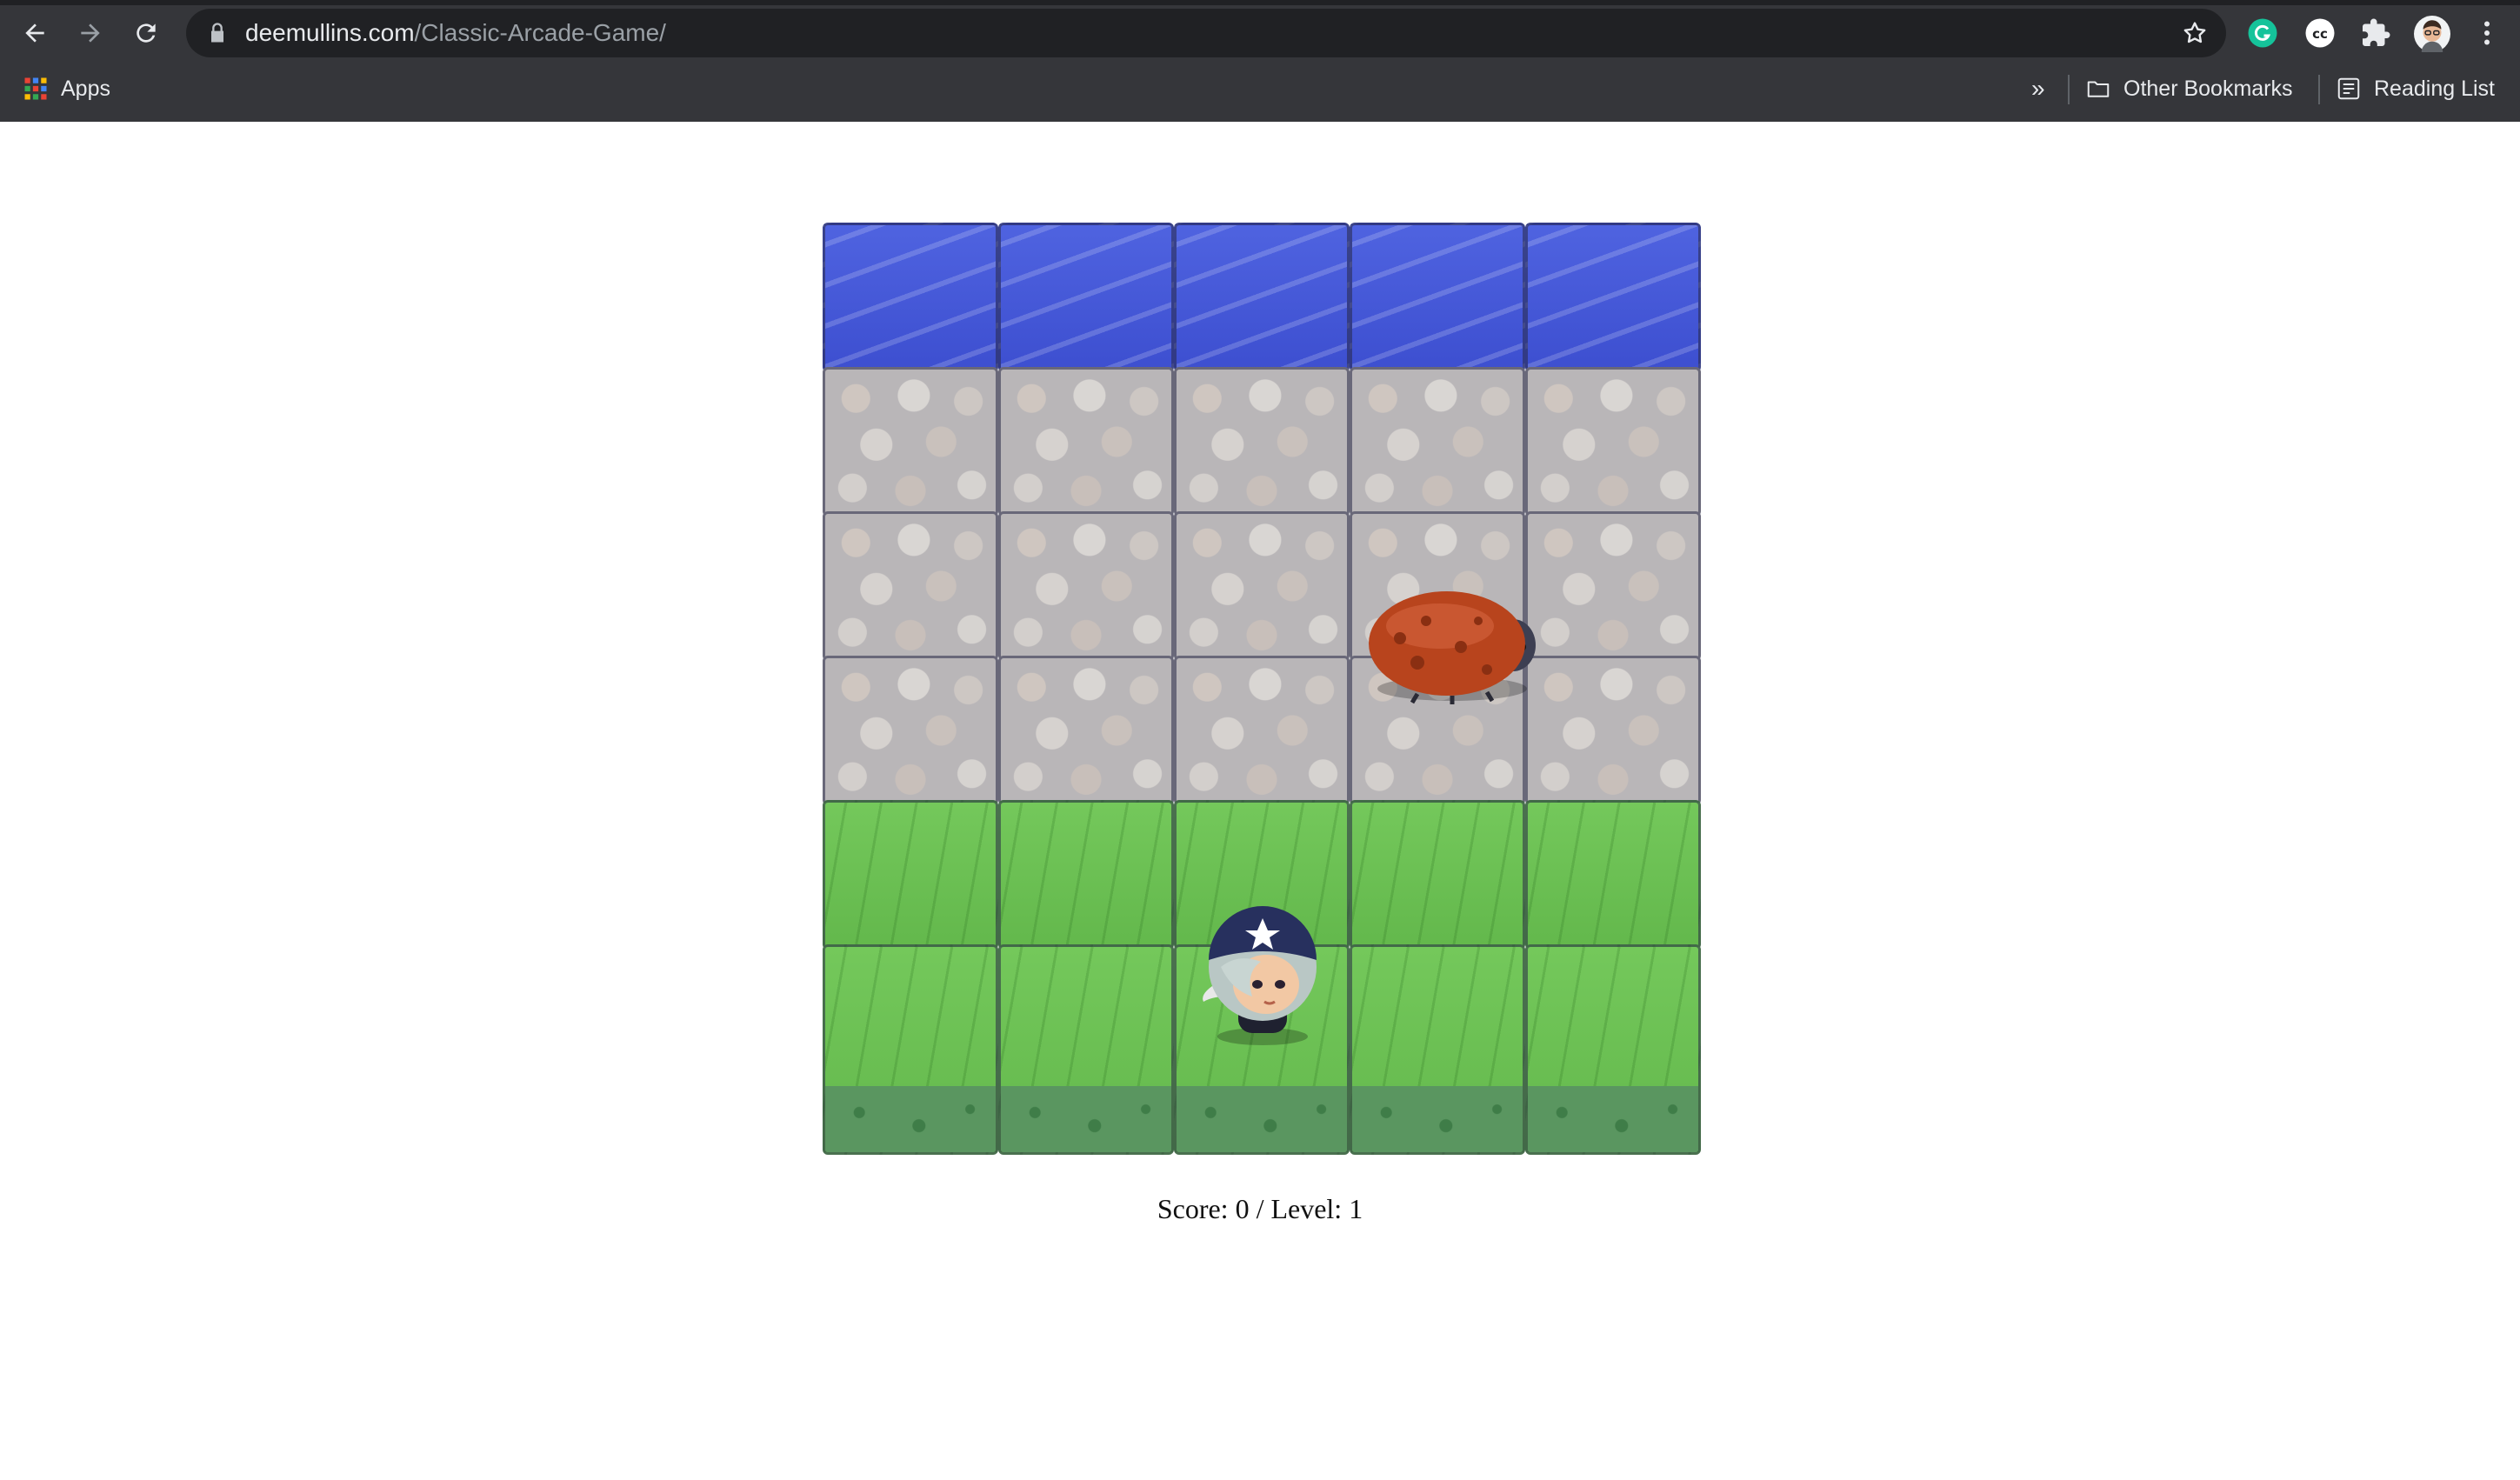 The height and width of the screenshot is (1480, 2520). I want to click on profile-button, so click(2432, 34).